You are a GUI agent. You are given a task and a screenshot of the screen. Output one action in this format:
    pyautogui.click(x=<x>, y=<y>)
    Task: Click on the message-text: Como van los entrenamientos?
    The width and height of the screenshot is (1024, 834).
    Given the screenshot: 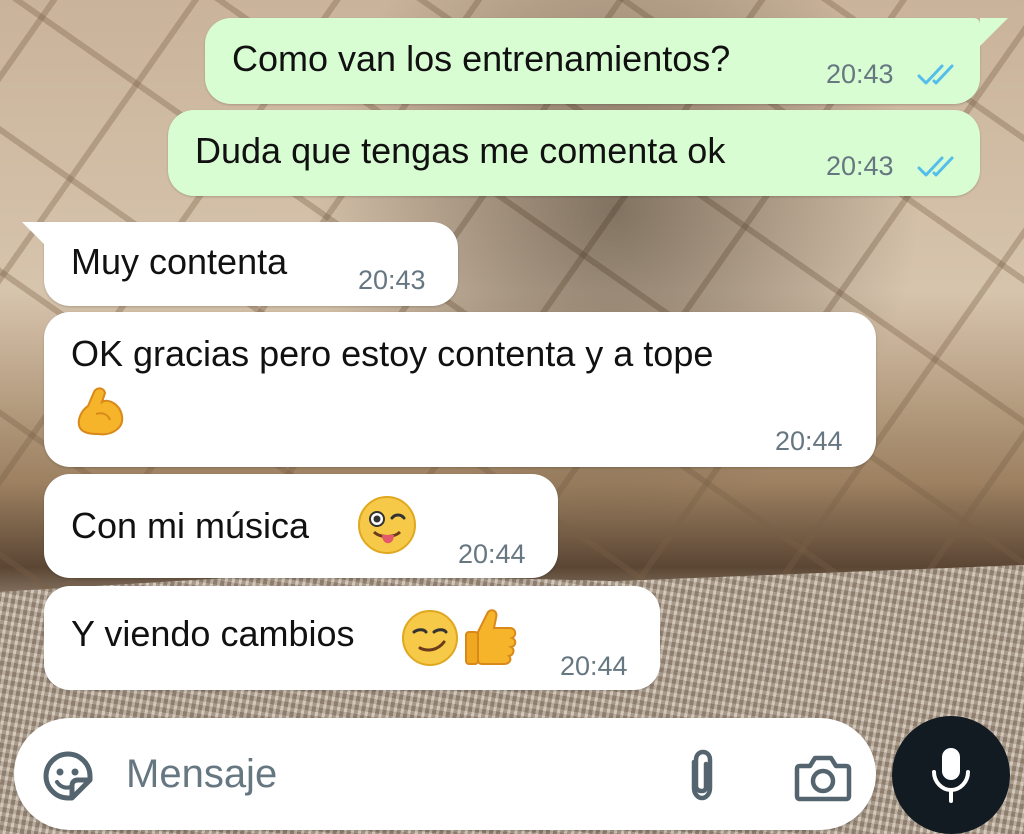 What is the action you would take?
    pyautogui.click(x=481, y=58)
    